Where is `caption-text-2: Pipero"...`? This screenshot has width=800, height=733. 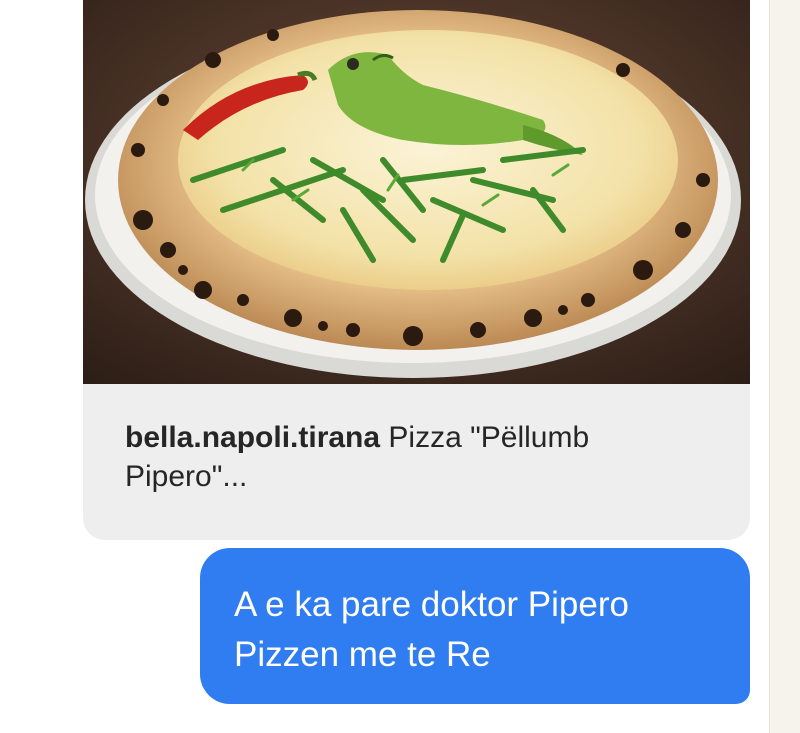 caption-text-2: Pipero"... is located at coordinates (186, 476).